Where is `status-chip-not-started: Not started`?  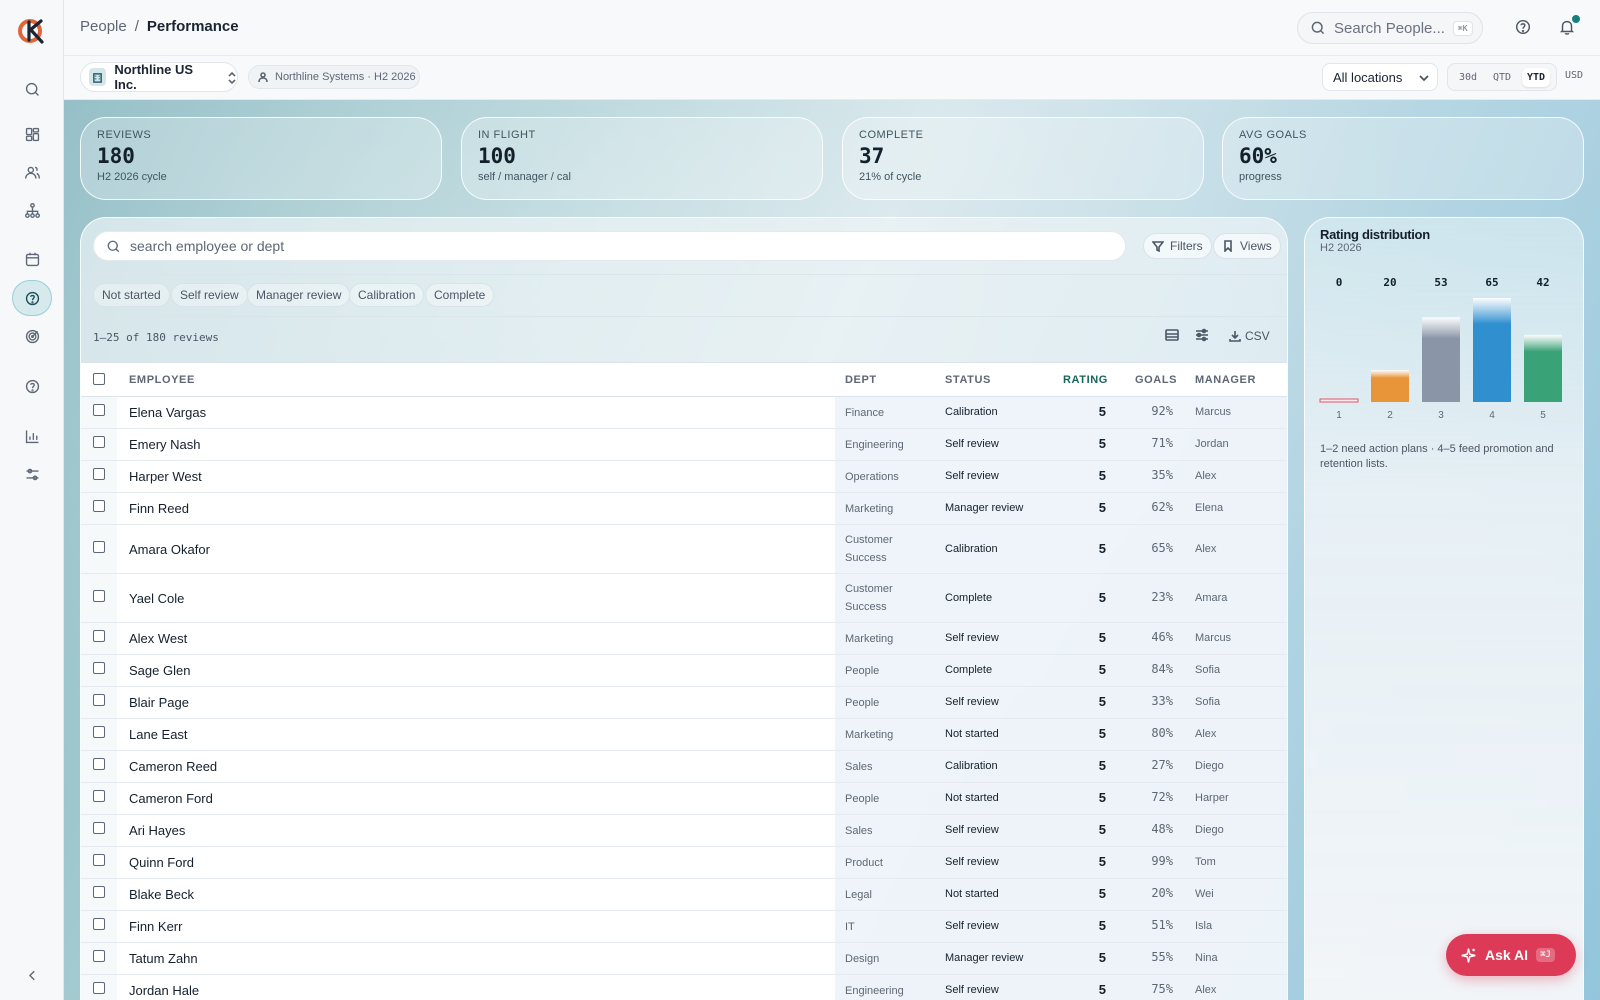
status-chip-not-started: Not started is located at coordinates (131, 295).